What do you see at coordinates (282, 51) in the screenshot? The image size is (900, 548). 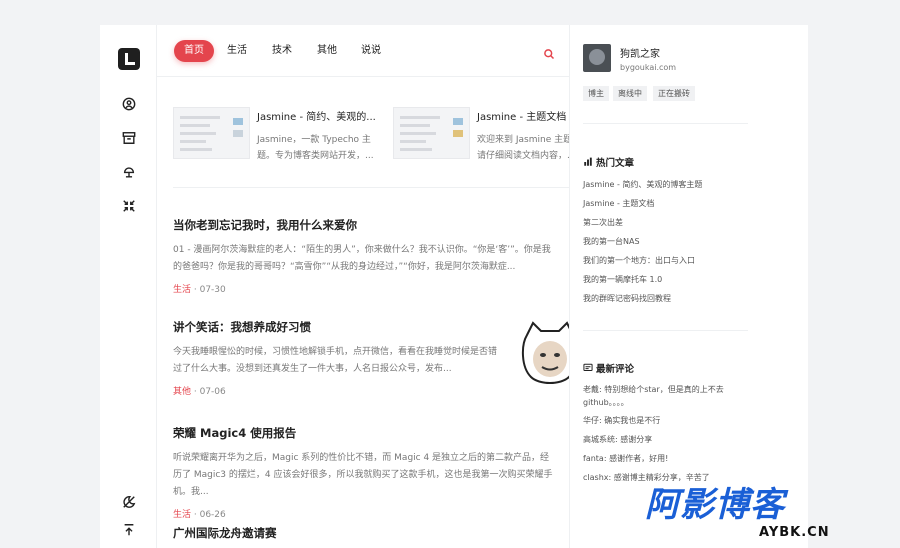 I see `nav-tech: 技术` at bounding box center [282, 51].